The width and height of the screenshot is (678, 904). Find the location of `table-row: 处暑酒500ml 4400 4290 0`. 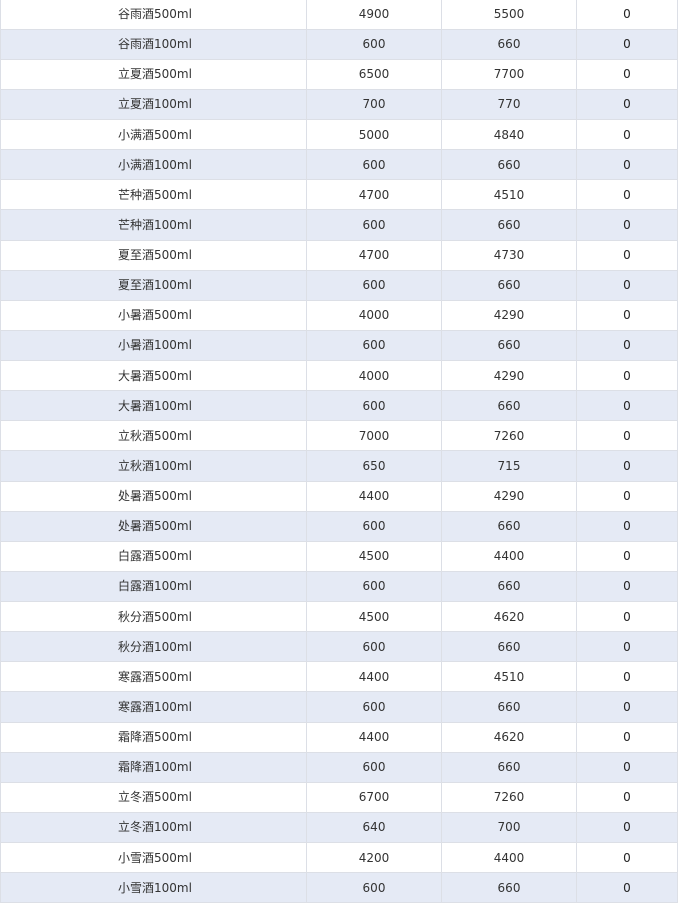

table-row: 处暑酒500ml 4400 4290 0 is located at coordinates (339, 496).